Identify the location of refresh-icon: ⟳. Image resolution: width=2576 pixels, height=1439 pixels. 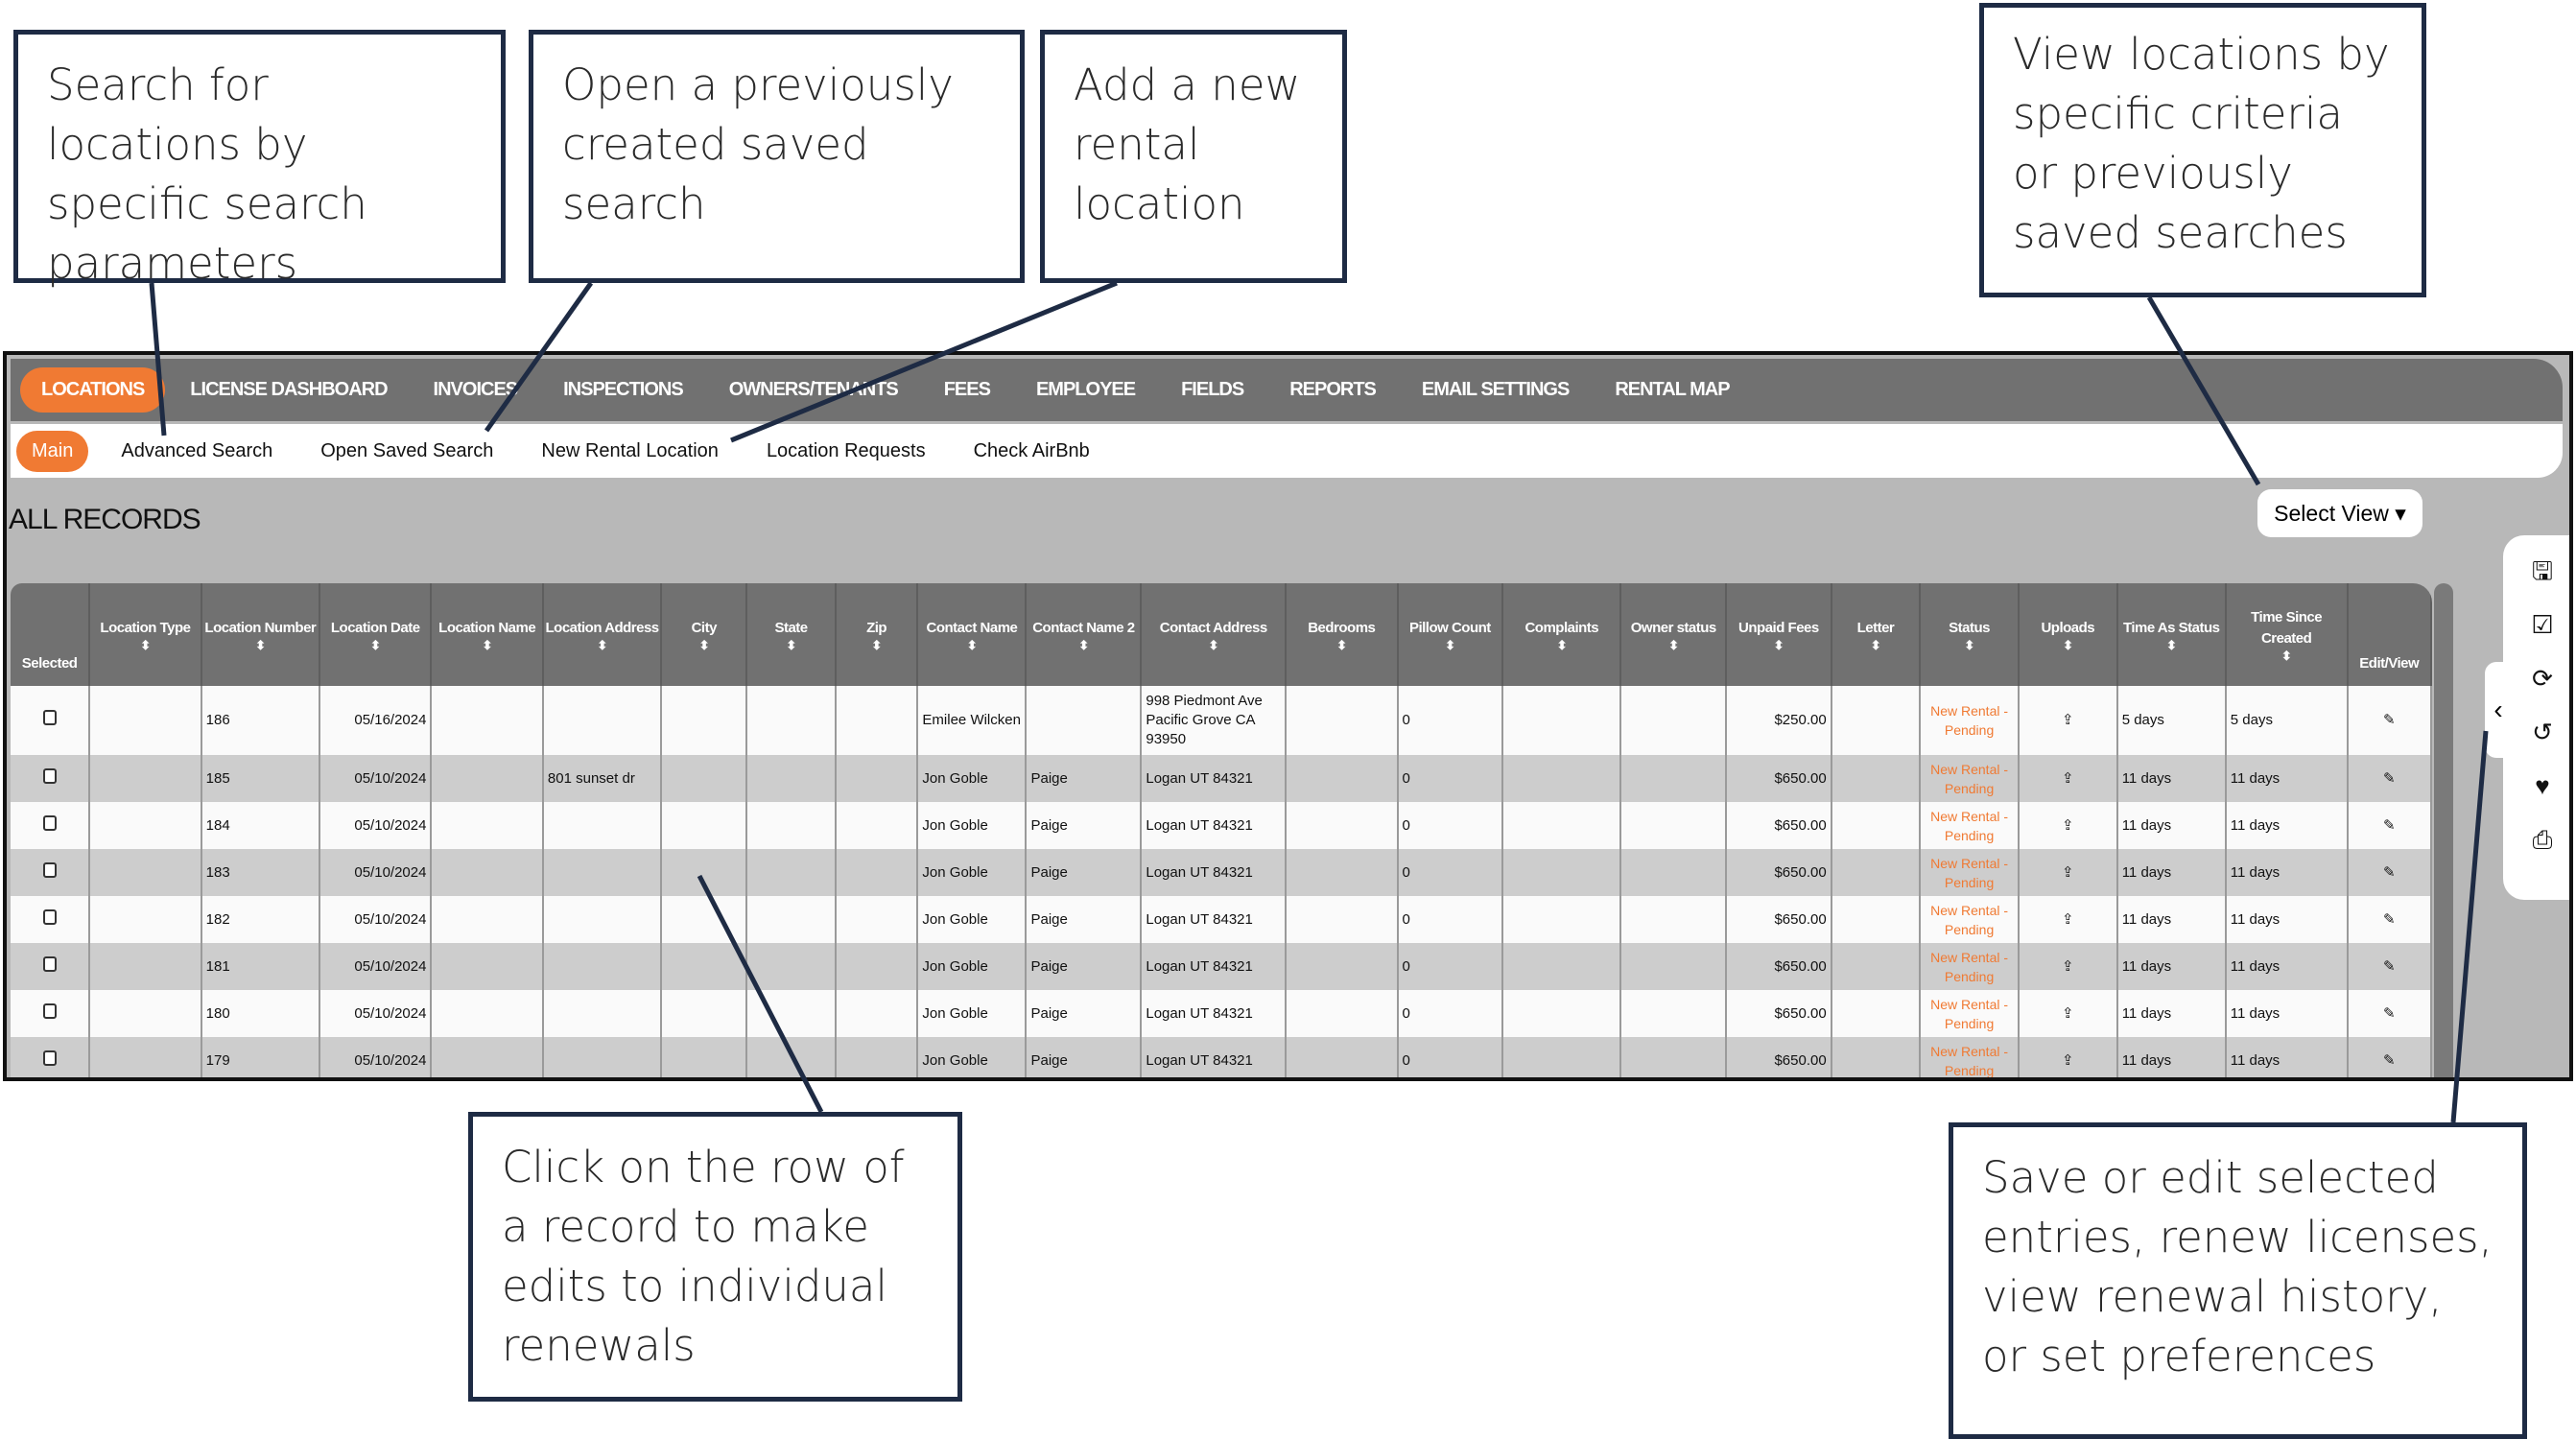
(2543, 678).